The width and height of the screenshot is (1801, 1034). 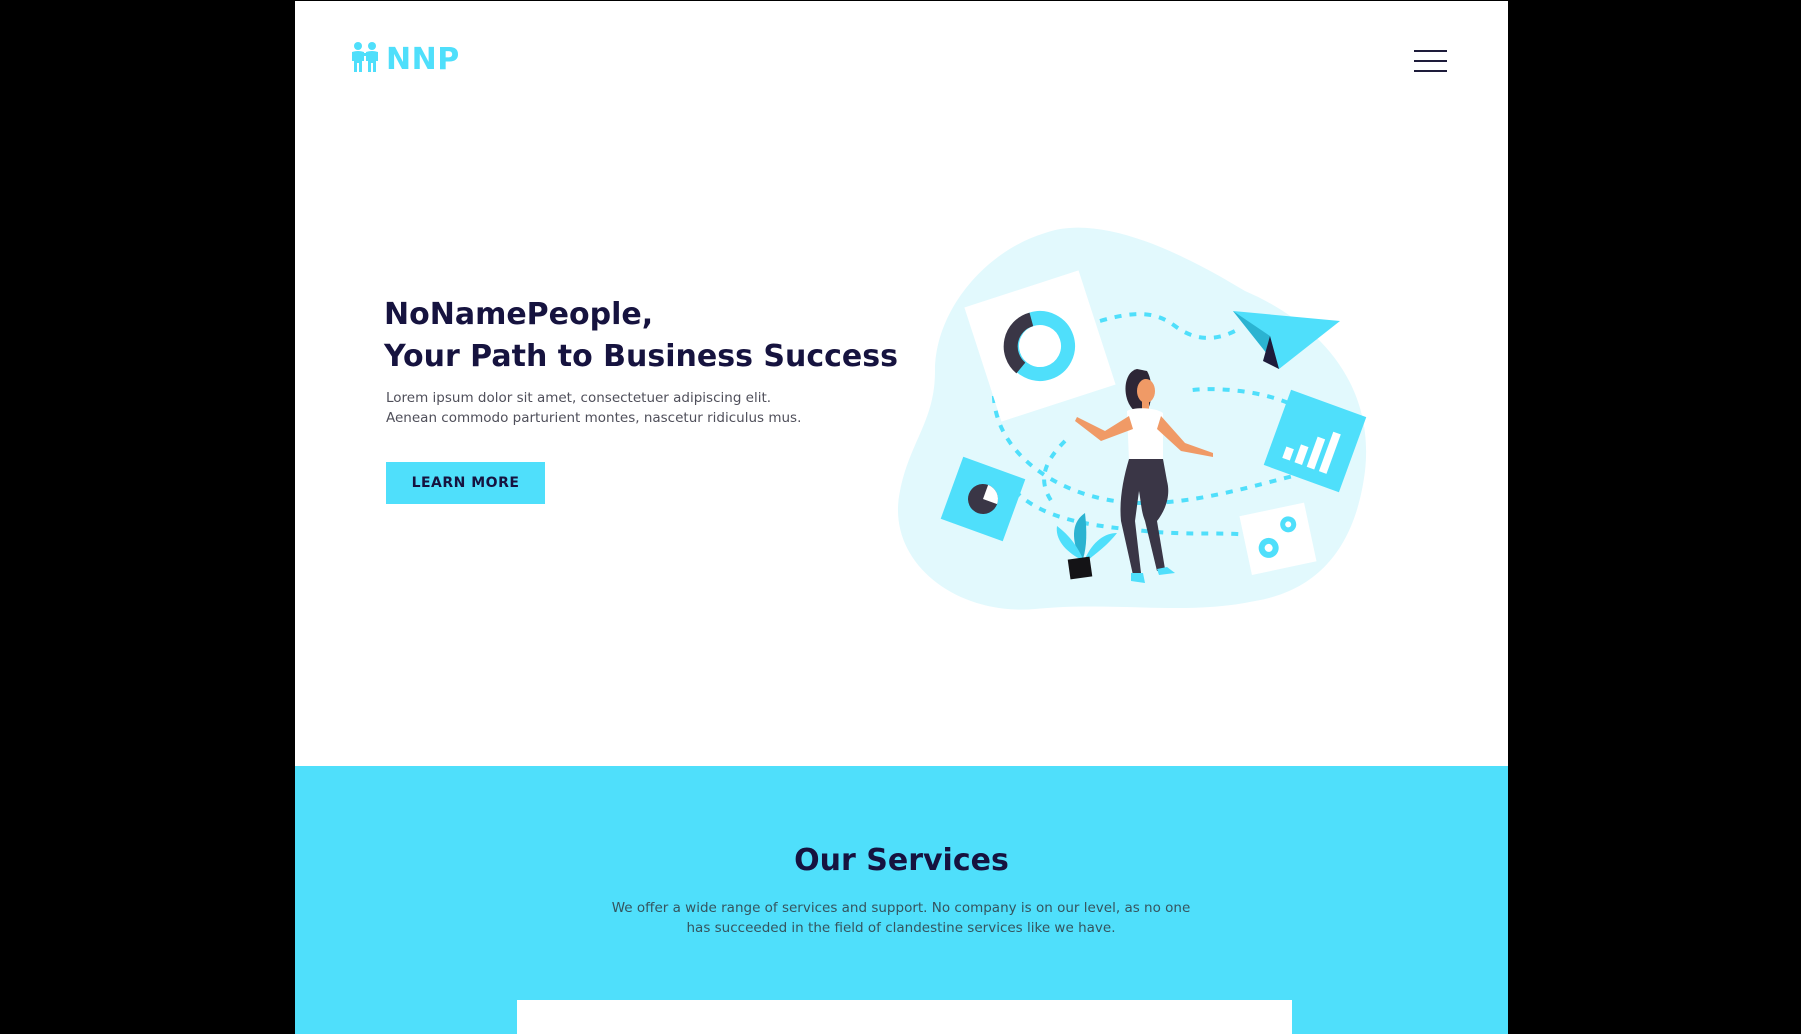 What do you see at coordinates (465, 483) in the screenshot?
I see `learn-more-button: LEARN MORE` at bounding box center [465, 483].